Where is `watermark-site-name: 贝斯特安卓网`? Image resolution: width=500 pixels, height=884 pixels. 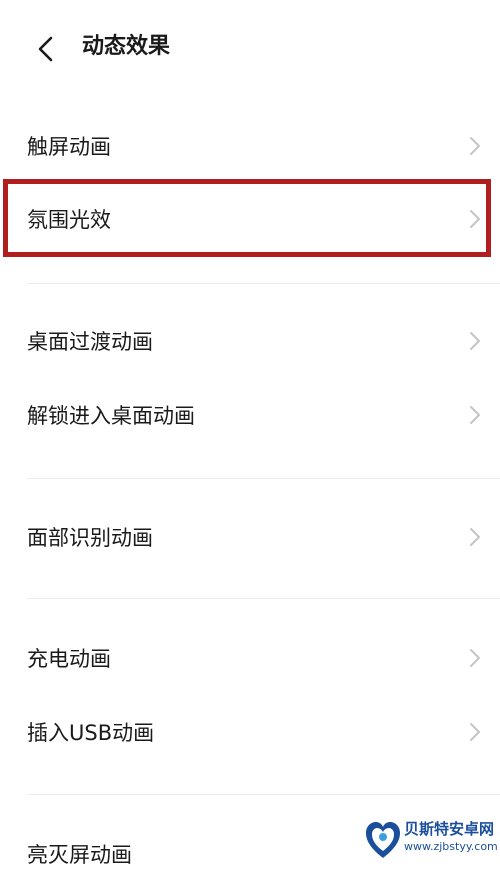 watermark-site-name: 贝斯特安卓网 is located at coordinates (449, 829).